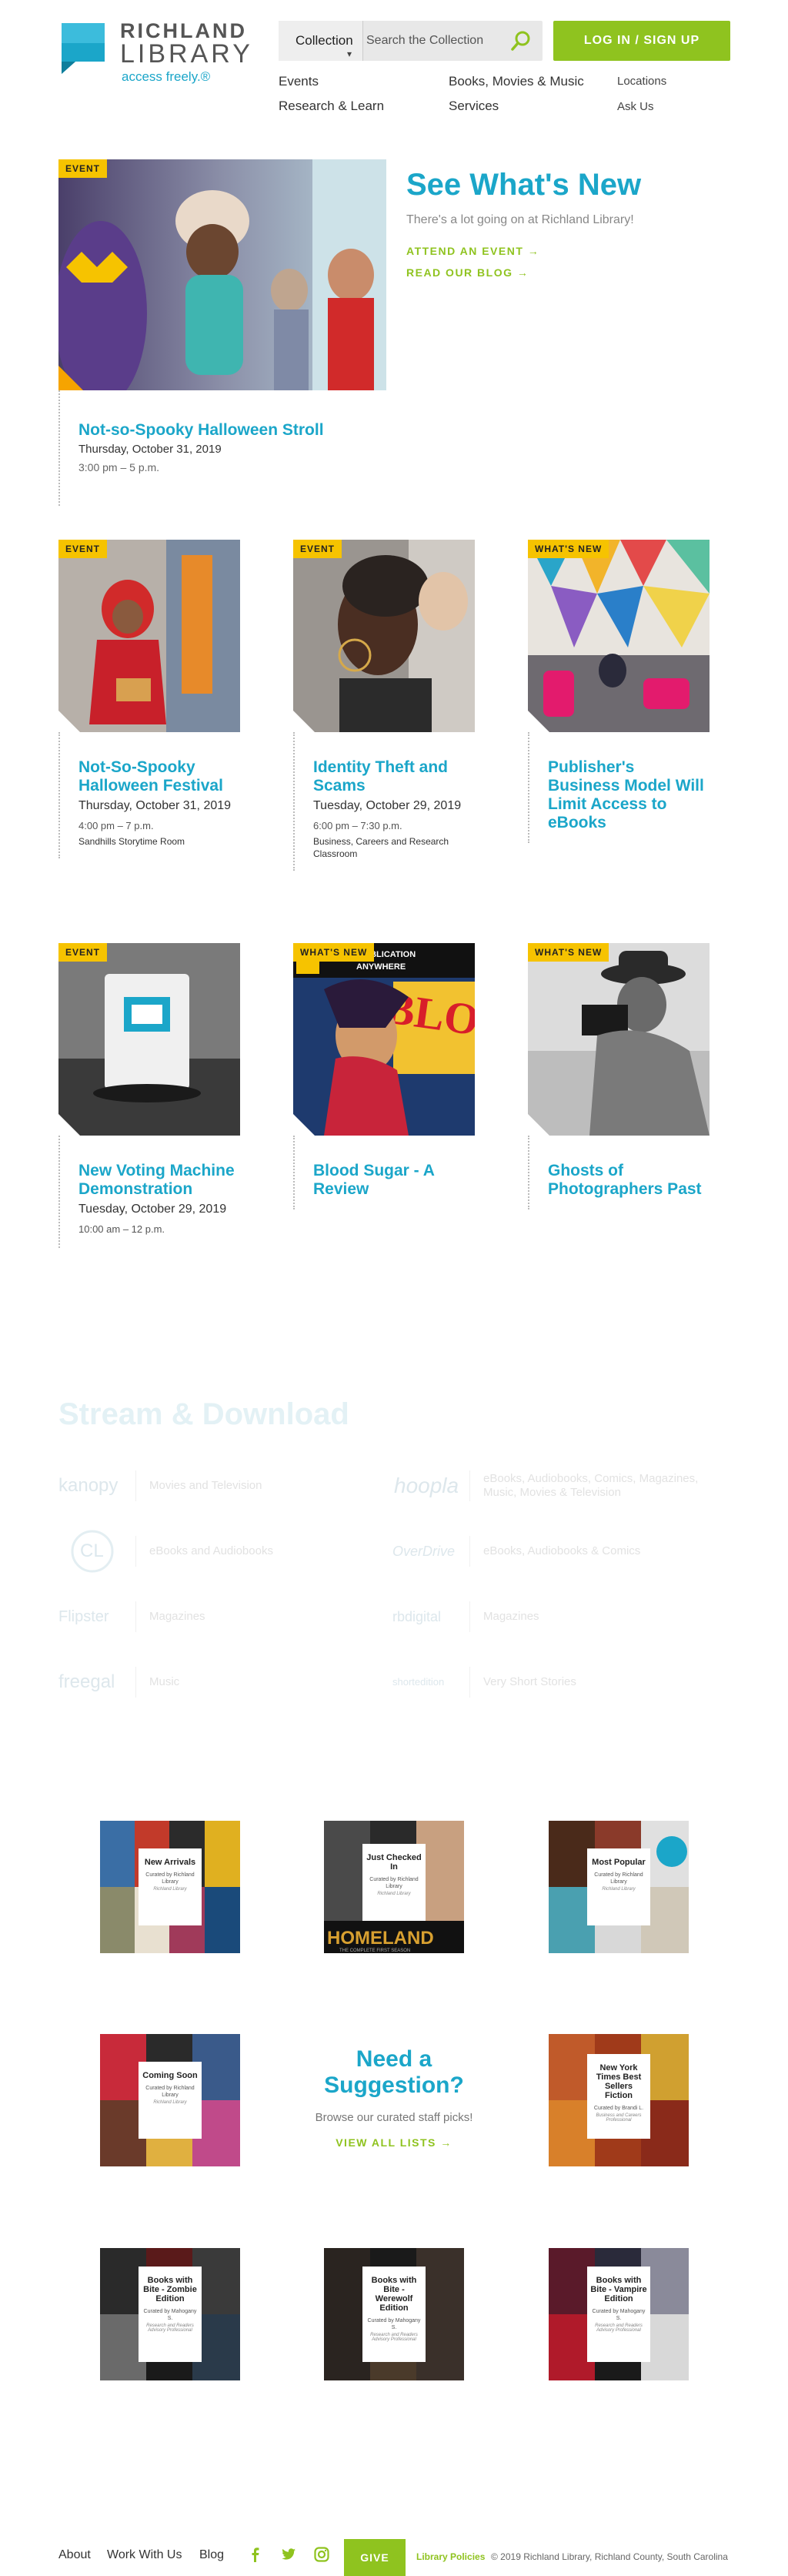  What do you see at coordinates (255, 2554) in the screenshot?
I see `facebook-icon` at bounding box center [255, 2554].